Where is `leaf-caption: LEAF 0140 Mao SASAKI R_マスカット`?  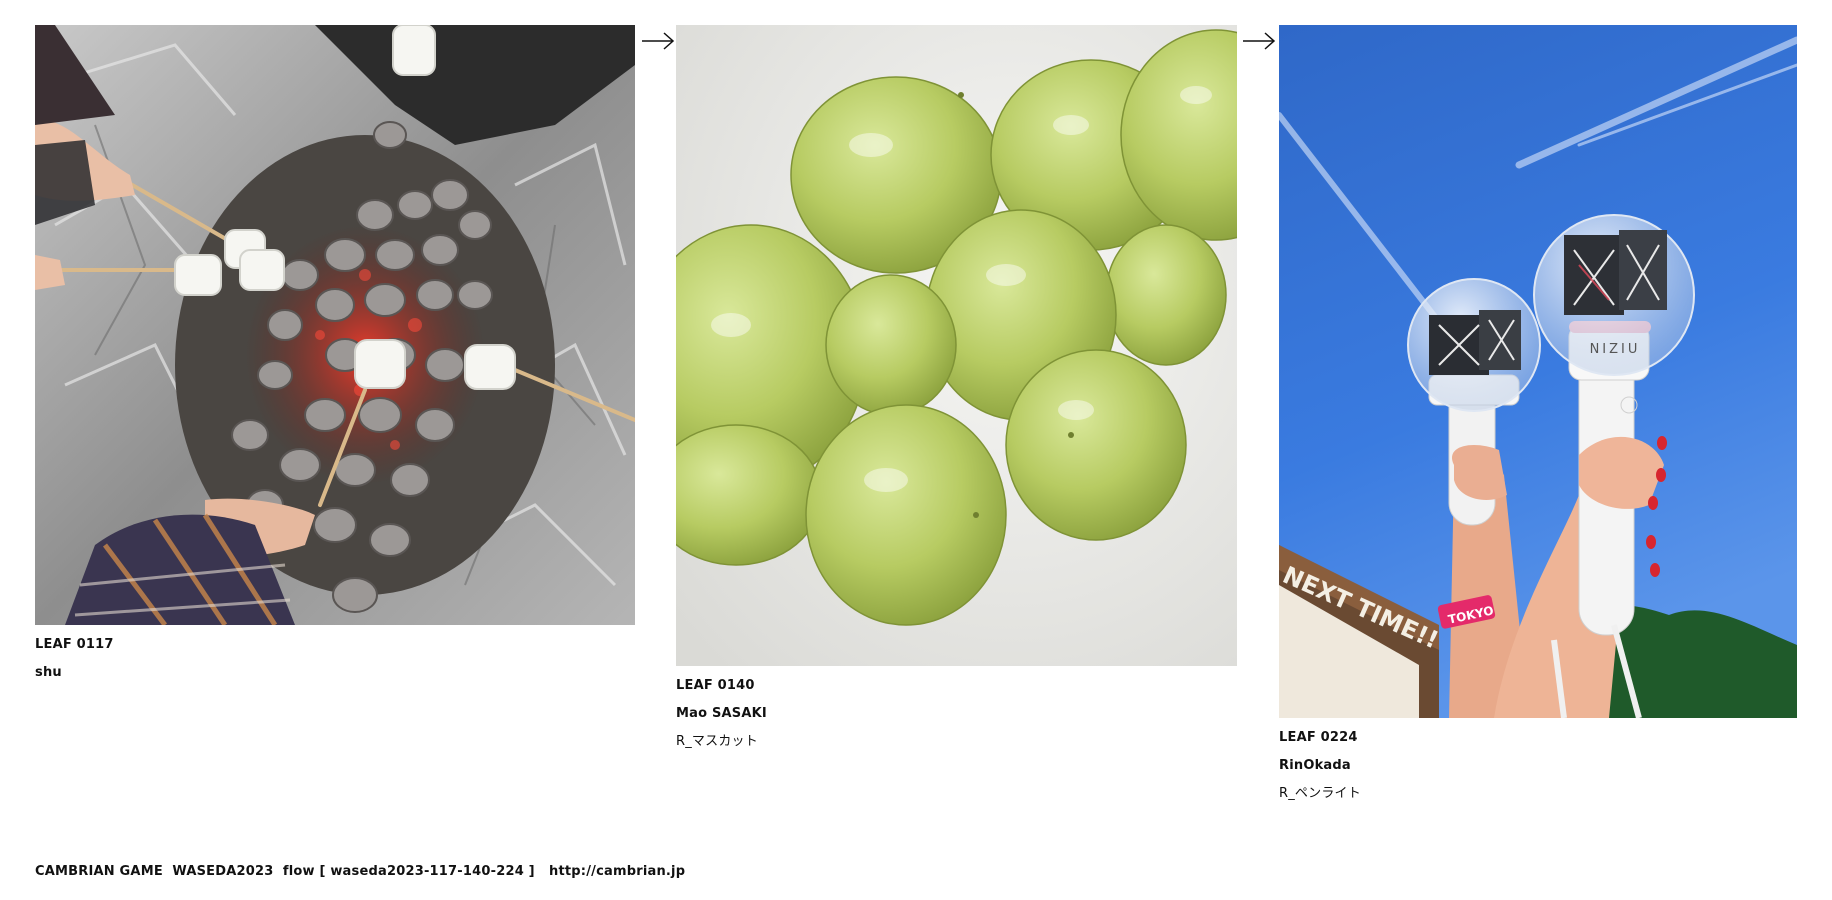 leaf-caption: LEAF 0140 Mao SASAKI R_マスカット is located at coordinates (956, 714).